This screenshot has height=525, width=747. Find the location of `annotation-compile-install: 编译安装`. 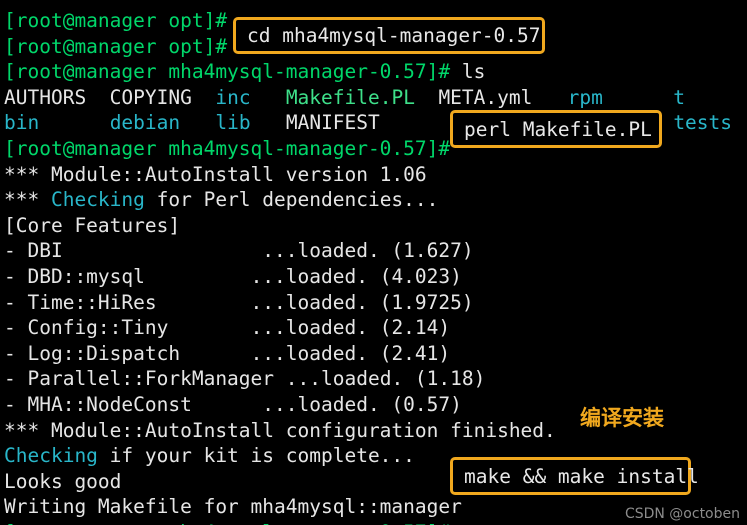

annotation-compile-install: 编译安装 is located at coordinates (622, 418).